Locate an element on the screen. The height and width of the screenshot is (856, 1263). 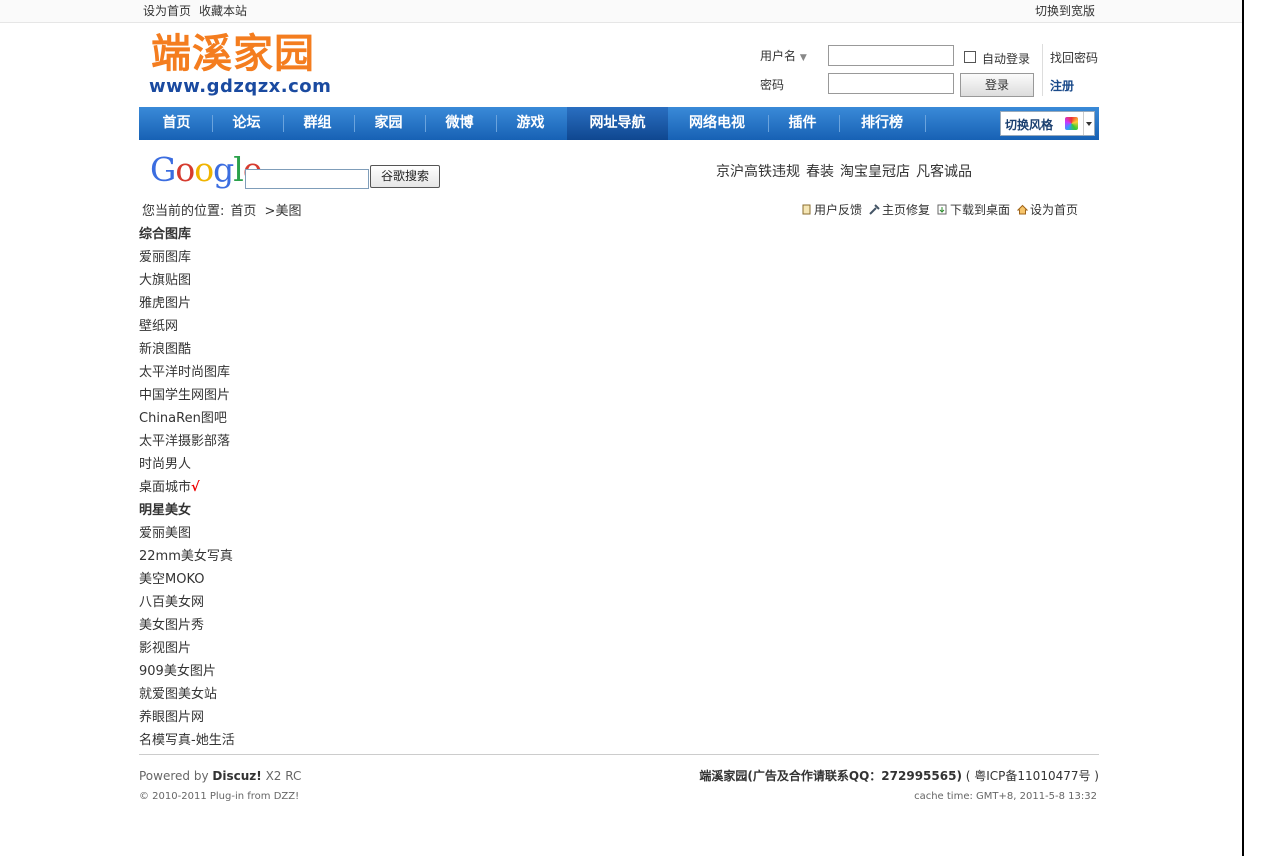
list-item: 22mm美女写真 is located at coordinates (187, 559).